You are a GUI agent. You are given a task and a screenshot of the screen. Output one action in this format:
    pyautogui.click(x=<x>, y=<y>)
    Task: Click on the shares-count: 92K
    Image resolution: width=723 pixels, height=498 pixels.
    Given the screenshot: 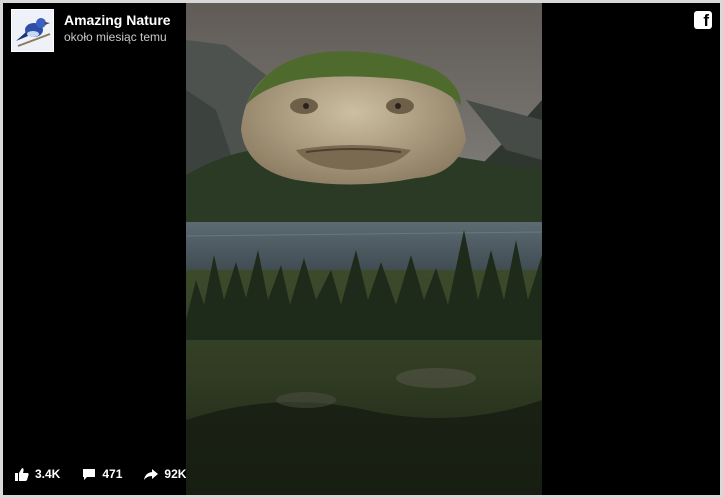 What is the action you would take?
    pyautogui.click(x=165, y=474)
    